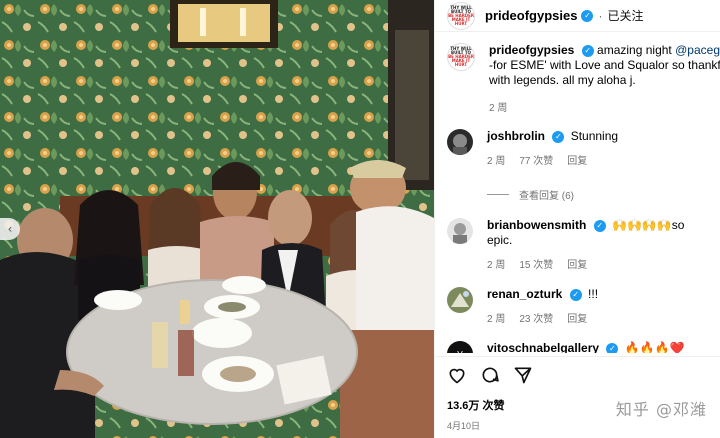 The width and height of the screenshot is (720, 438). Describe the element at coordinates (531, 50) in the screenshot. I see `caption-username: prideofgypsies` at that location.